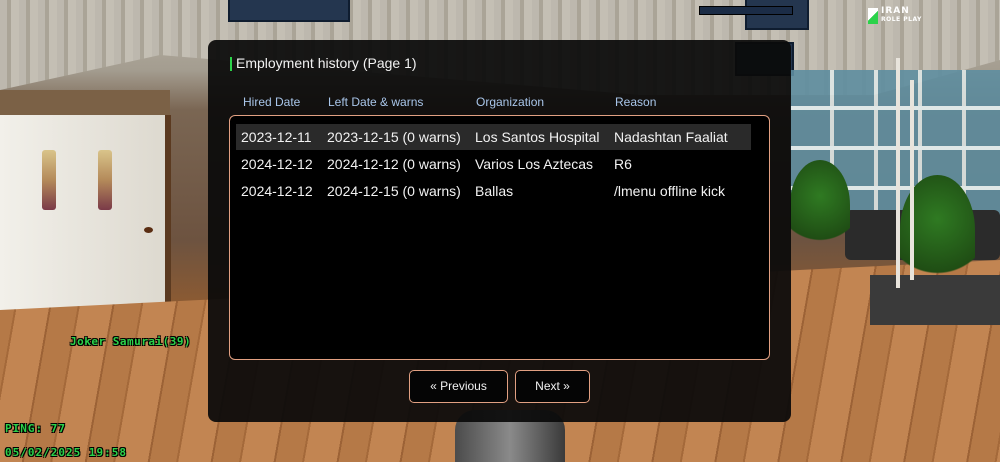  Describe the element at coordinates (458, 386) in the screenshot. I see `previous-page-button: « Previous` at that location.